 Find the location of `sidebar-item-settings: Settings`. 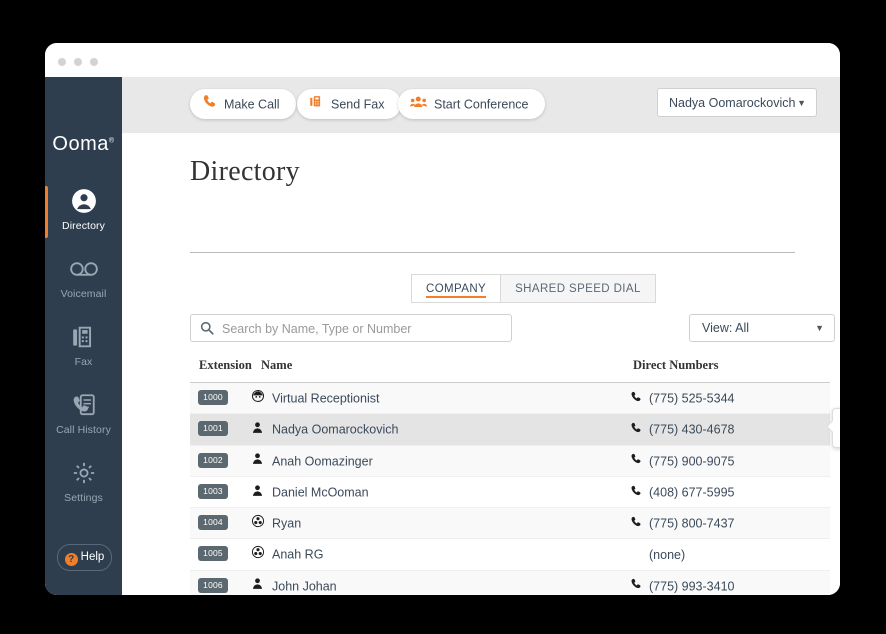

sidebar-item-settings: Settings is located at coordinates (83, 486).